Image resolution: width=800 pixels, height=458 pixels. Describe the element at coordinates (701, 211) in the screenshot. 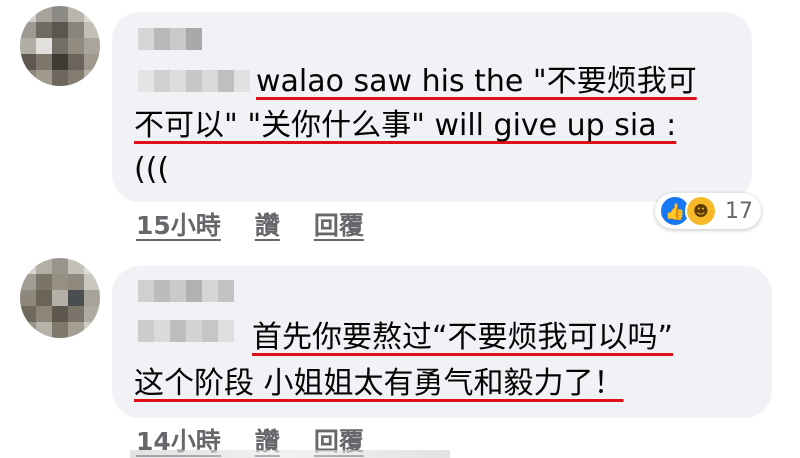

I see `haha-reaction-icon: ☻` at that location.